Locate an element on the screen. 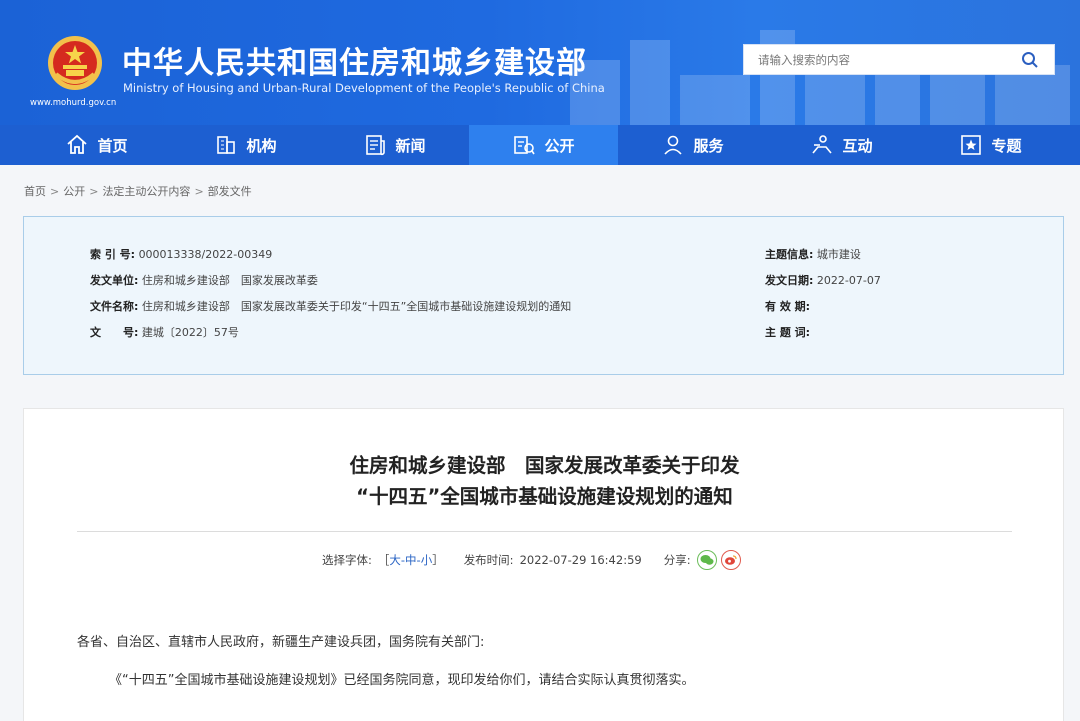  nav-label: 互动 is located at coordinates (857, 145).